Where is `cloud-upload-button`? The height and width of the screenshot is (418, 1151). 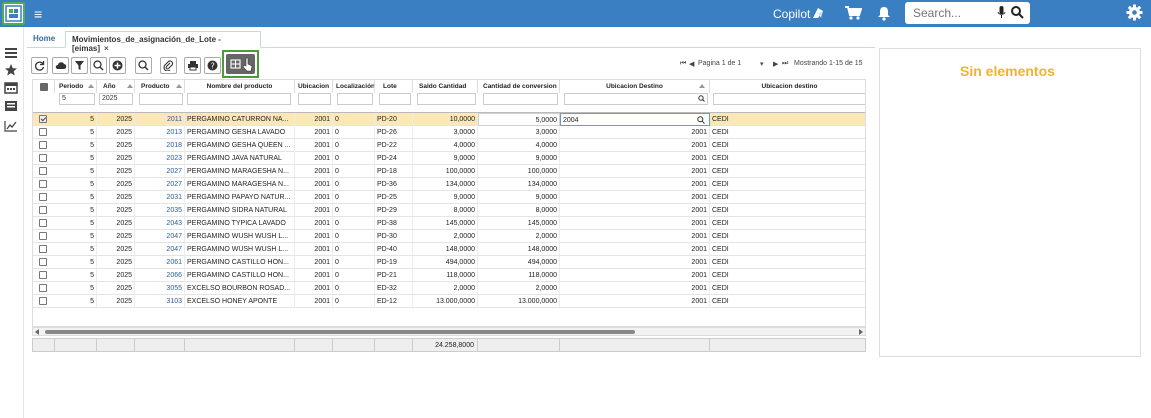
cloud-upload-button is located at coordinates (60, 65).